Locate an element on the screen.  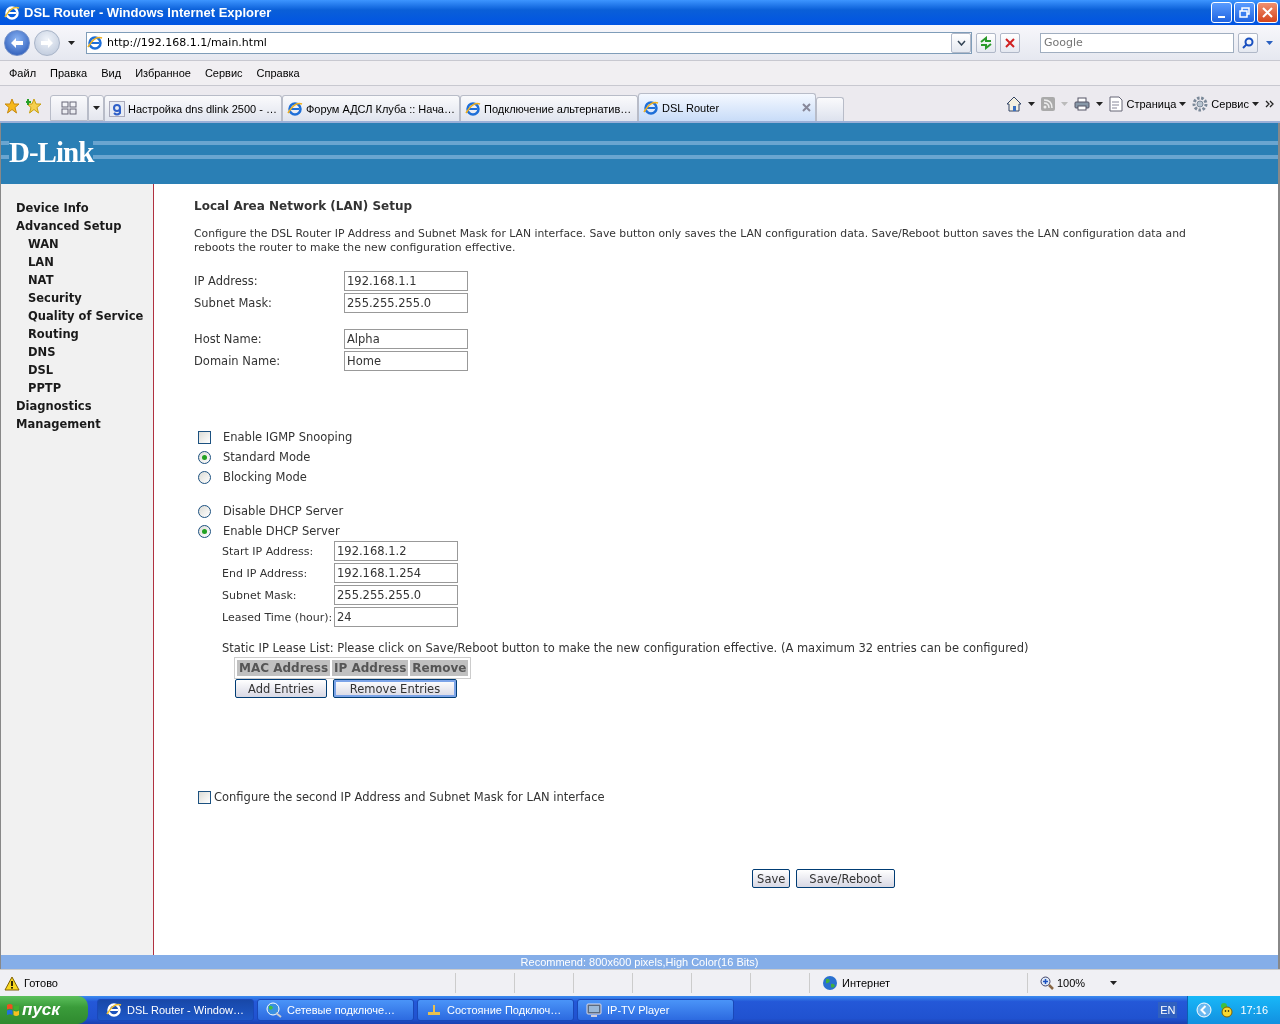
grid-icon is located at coordinates (69, 108).